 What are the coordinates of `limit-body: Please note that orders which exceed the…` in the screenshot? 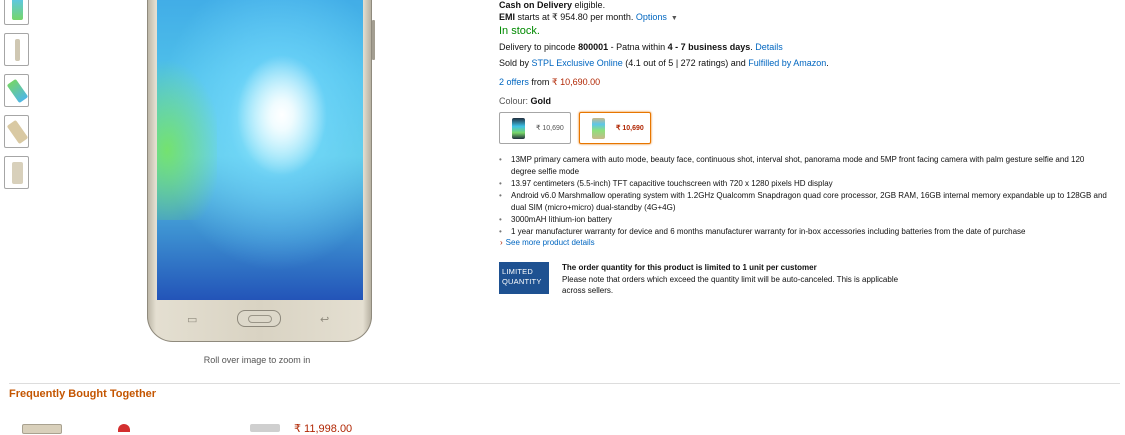 It's located at (730, 285).